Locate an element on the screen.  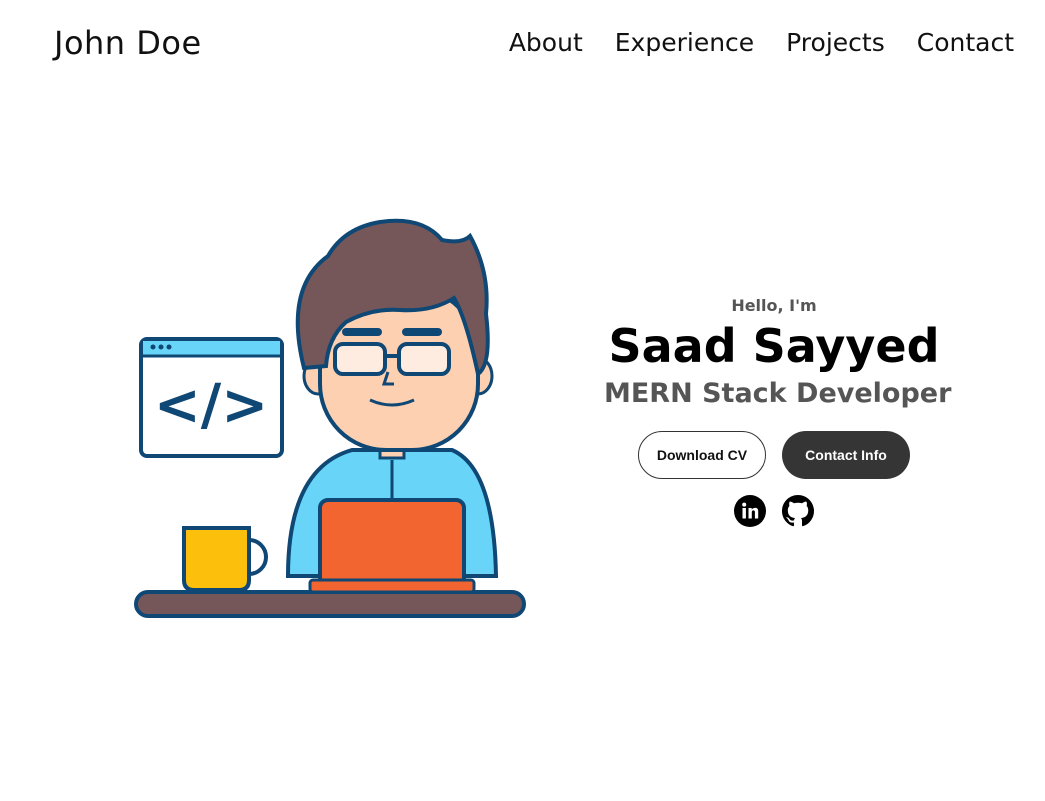
desk is located at coordinates (330, 604).